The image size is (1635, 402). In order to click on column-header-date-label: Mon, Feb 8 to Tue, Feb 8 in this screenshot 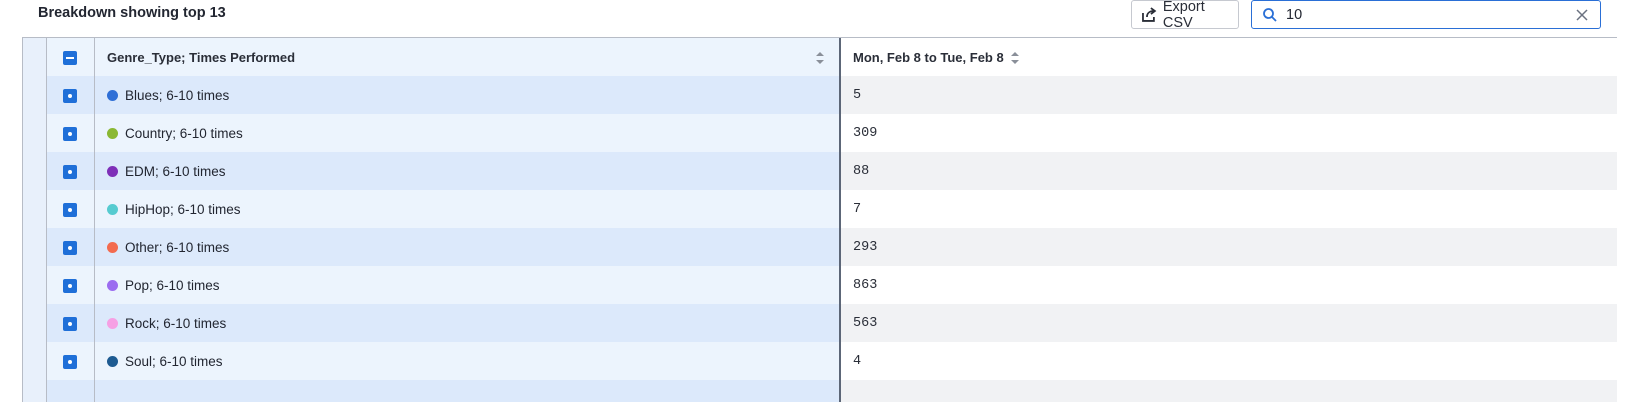, I will do `click(928, 57)`.